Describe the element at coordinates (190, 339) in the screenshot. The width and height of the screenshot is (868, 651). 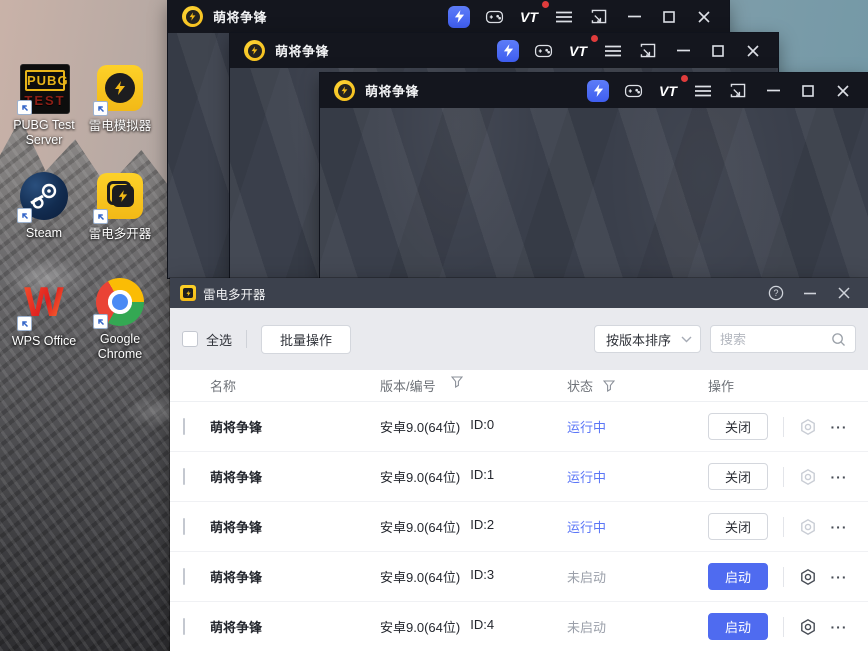
I see `select-all-checkbox` at that location.